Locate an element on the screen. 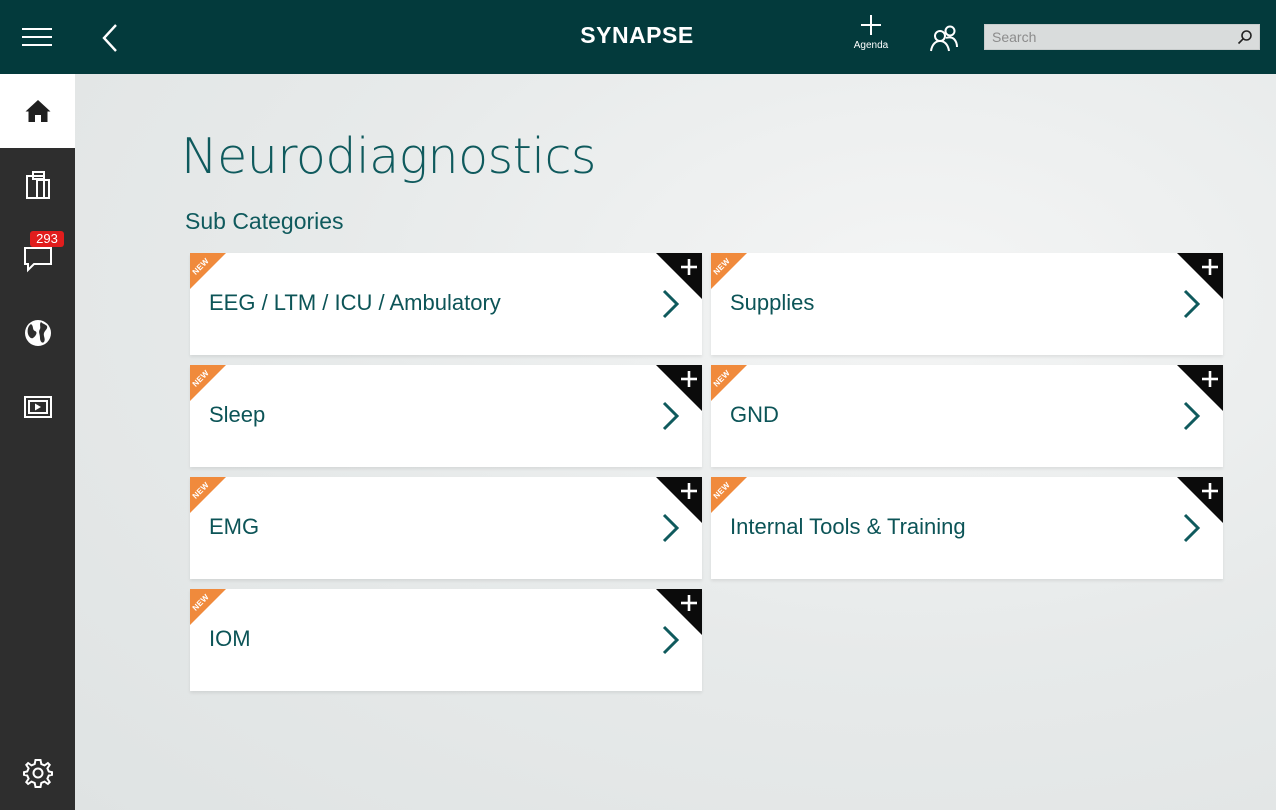 This screenshot has height=810, width=1276. sidebar-item-media is located at coordinates (37, 407).